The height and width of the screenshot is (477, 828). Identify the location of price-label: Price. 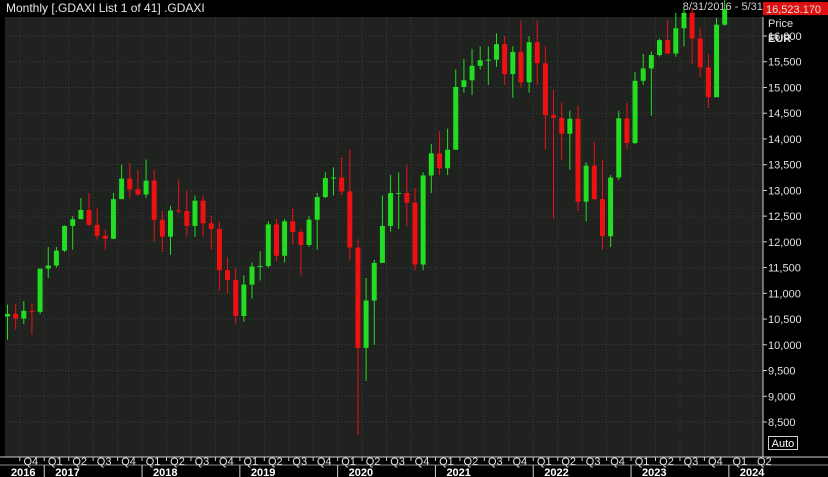
(780, 24).